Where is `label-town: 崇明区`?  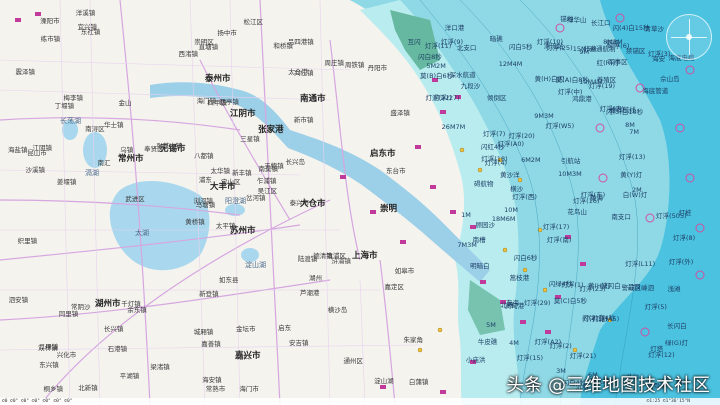 label-town: 崇明区 is located at coordinates (204, 41).